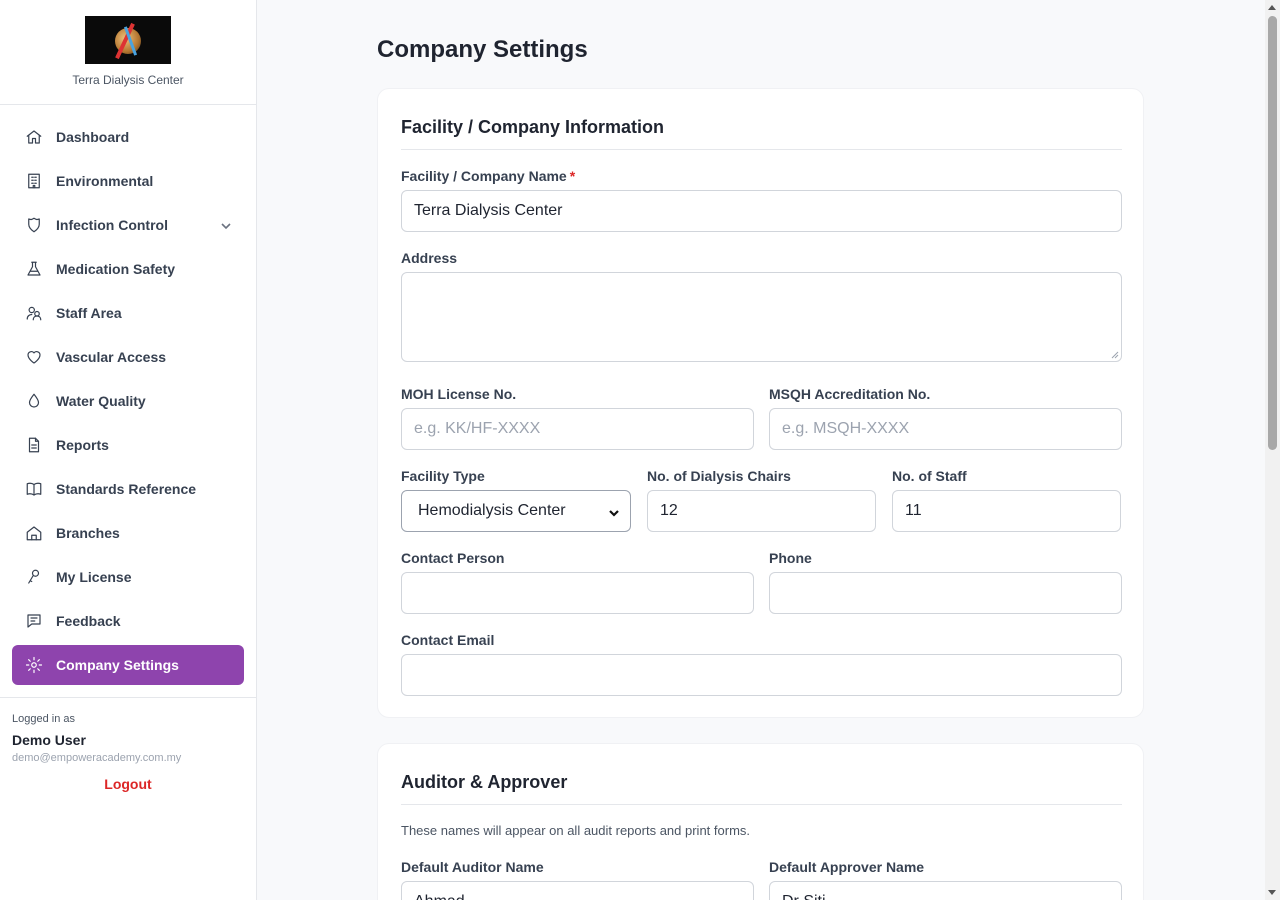  What do you see at coordinates (34, 489) in the screenshot?
I see `book-icon` at bounding box center [34, 489].